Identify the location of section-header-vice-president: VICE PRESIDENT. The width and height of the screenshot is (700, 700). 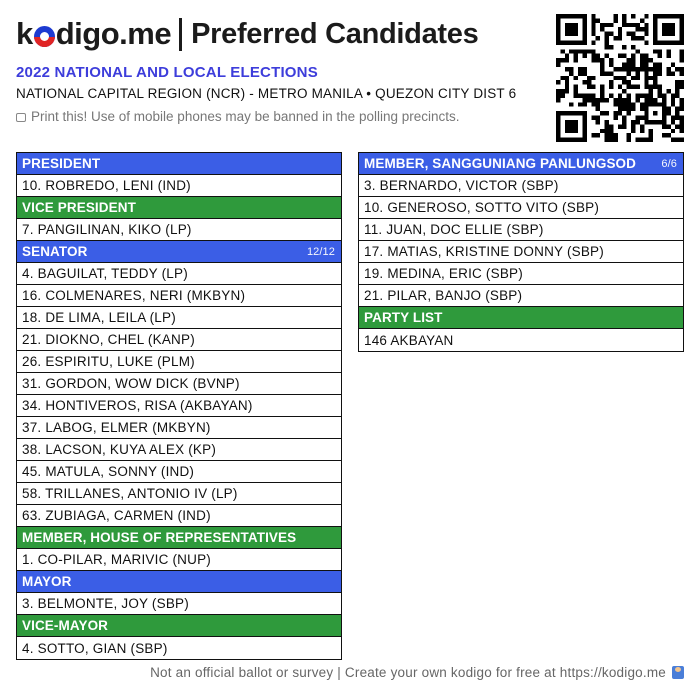
(179, 208).